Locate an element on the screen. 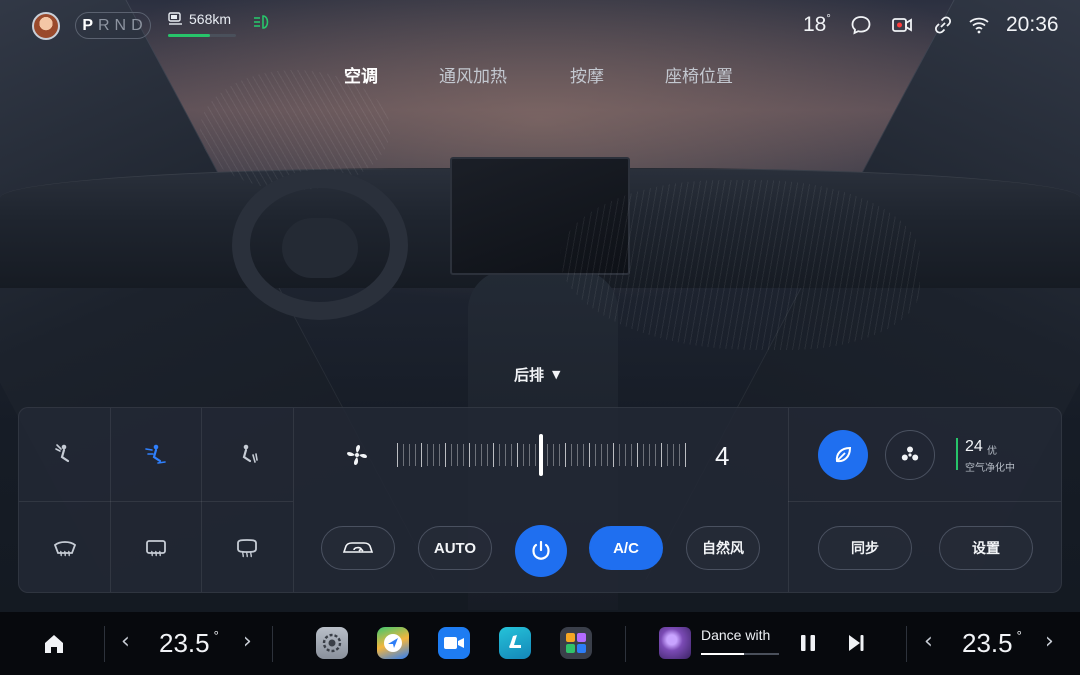 This screenshot has height=675, width=1080. seat-app-icon is located at coordinates (515, 643).